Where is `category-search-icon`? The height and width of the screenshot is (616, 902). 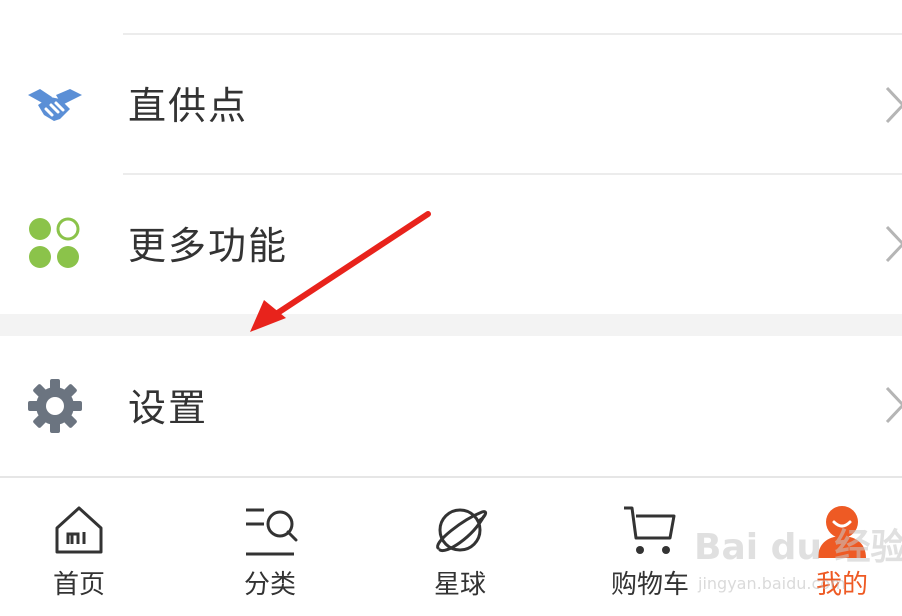
category-search-icon is located at coordinates (270, 530).